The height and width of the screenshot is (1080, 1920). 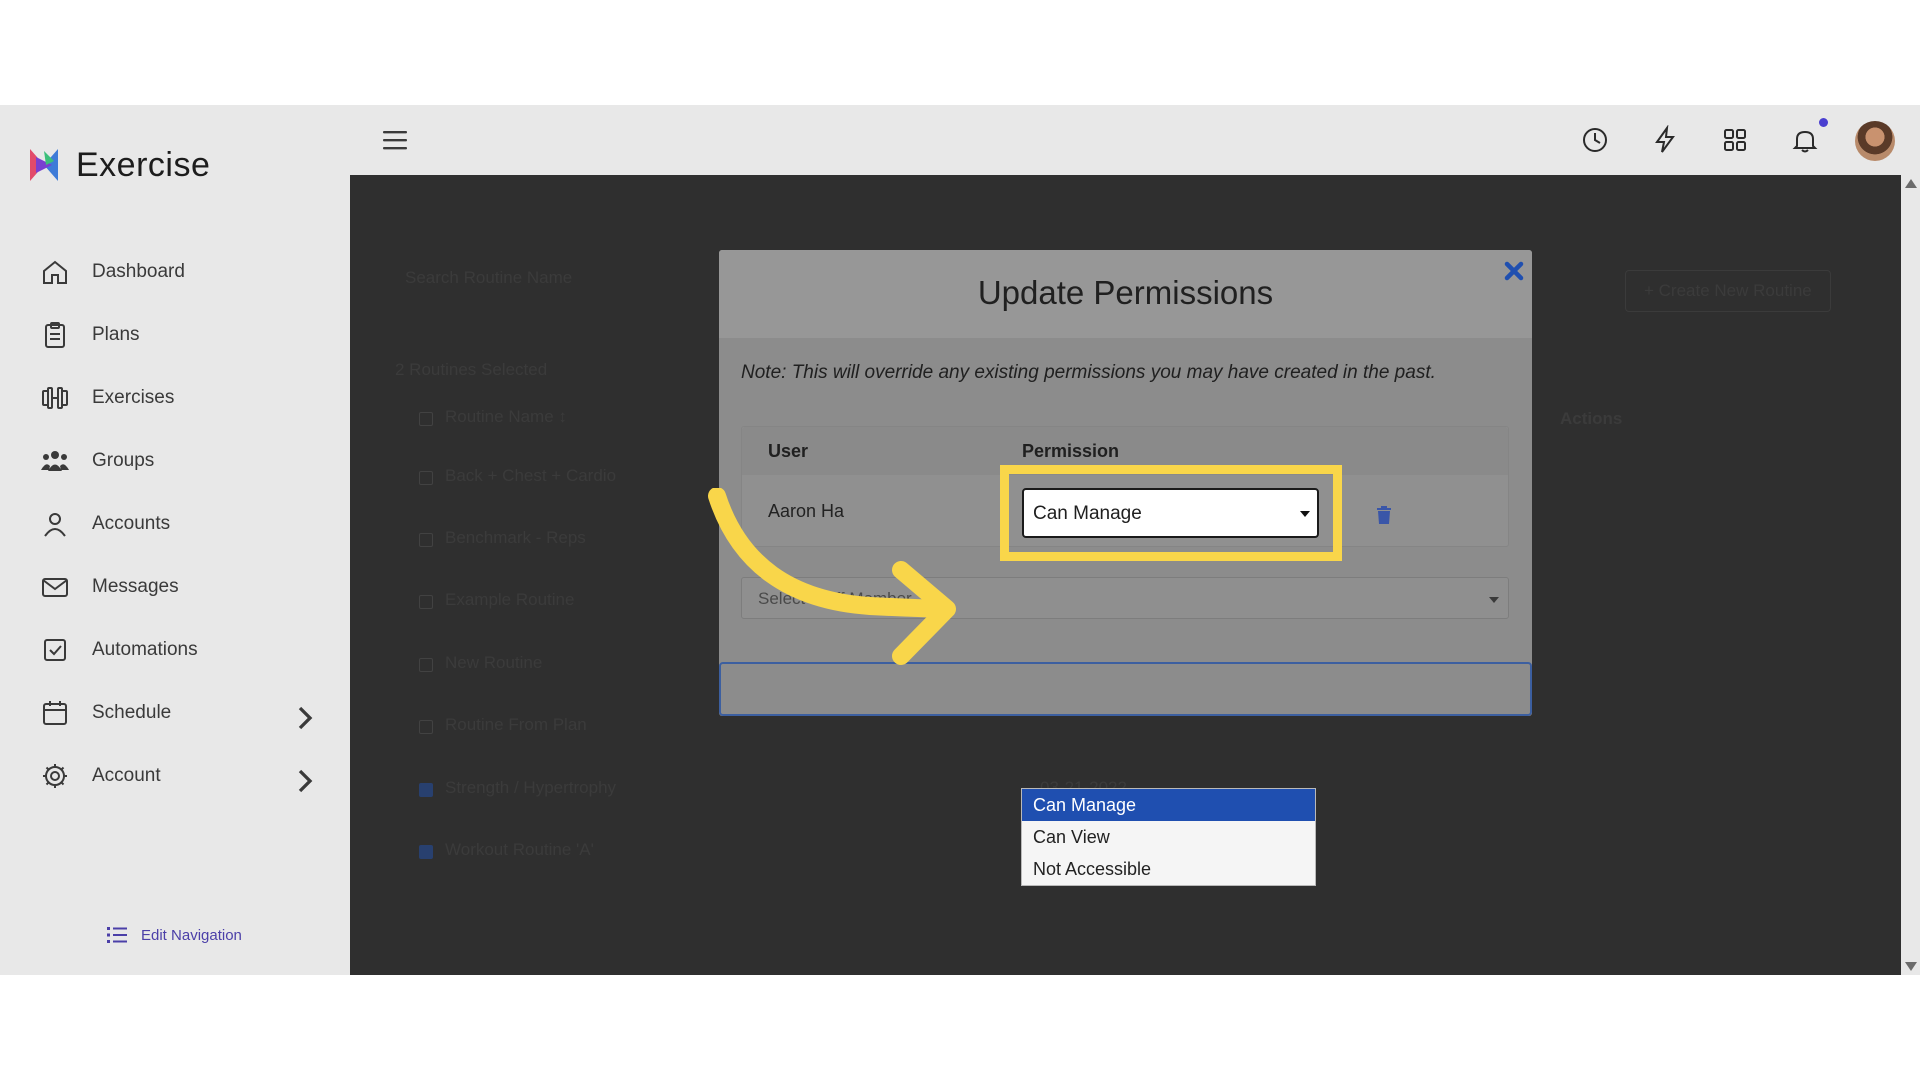 What do you see at coordinates (530, 476) in the screenshot?
I see `table-row: Back + Chest + Cardio` at bounding box center [530, 476].